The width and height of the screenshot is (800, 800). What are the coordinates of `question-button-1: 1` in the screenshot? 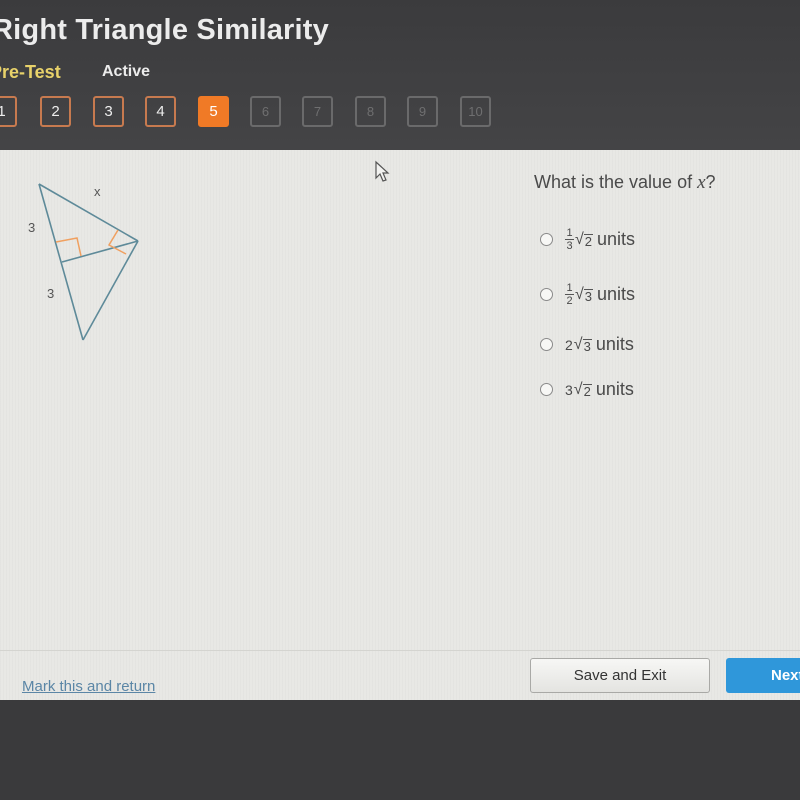 It's located at (8, 111).